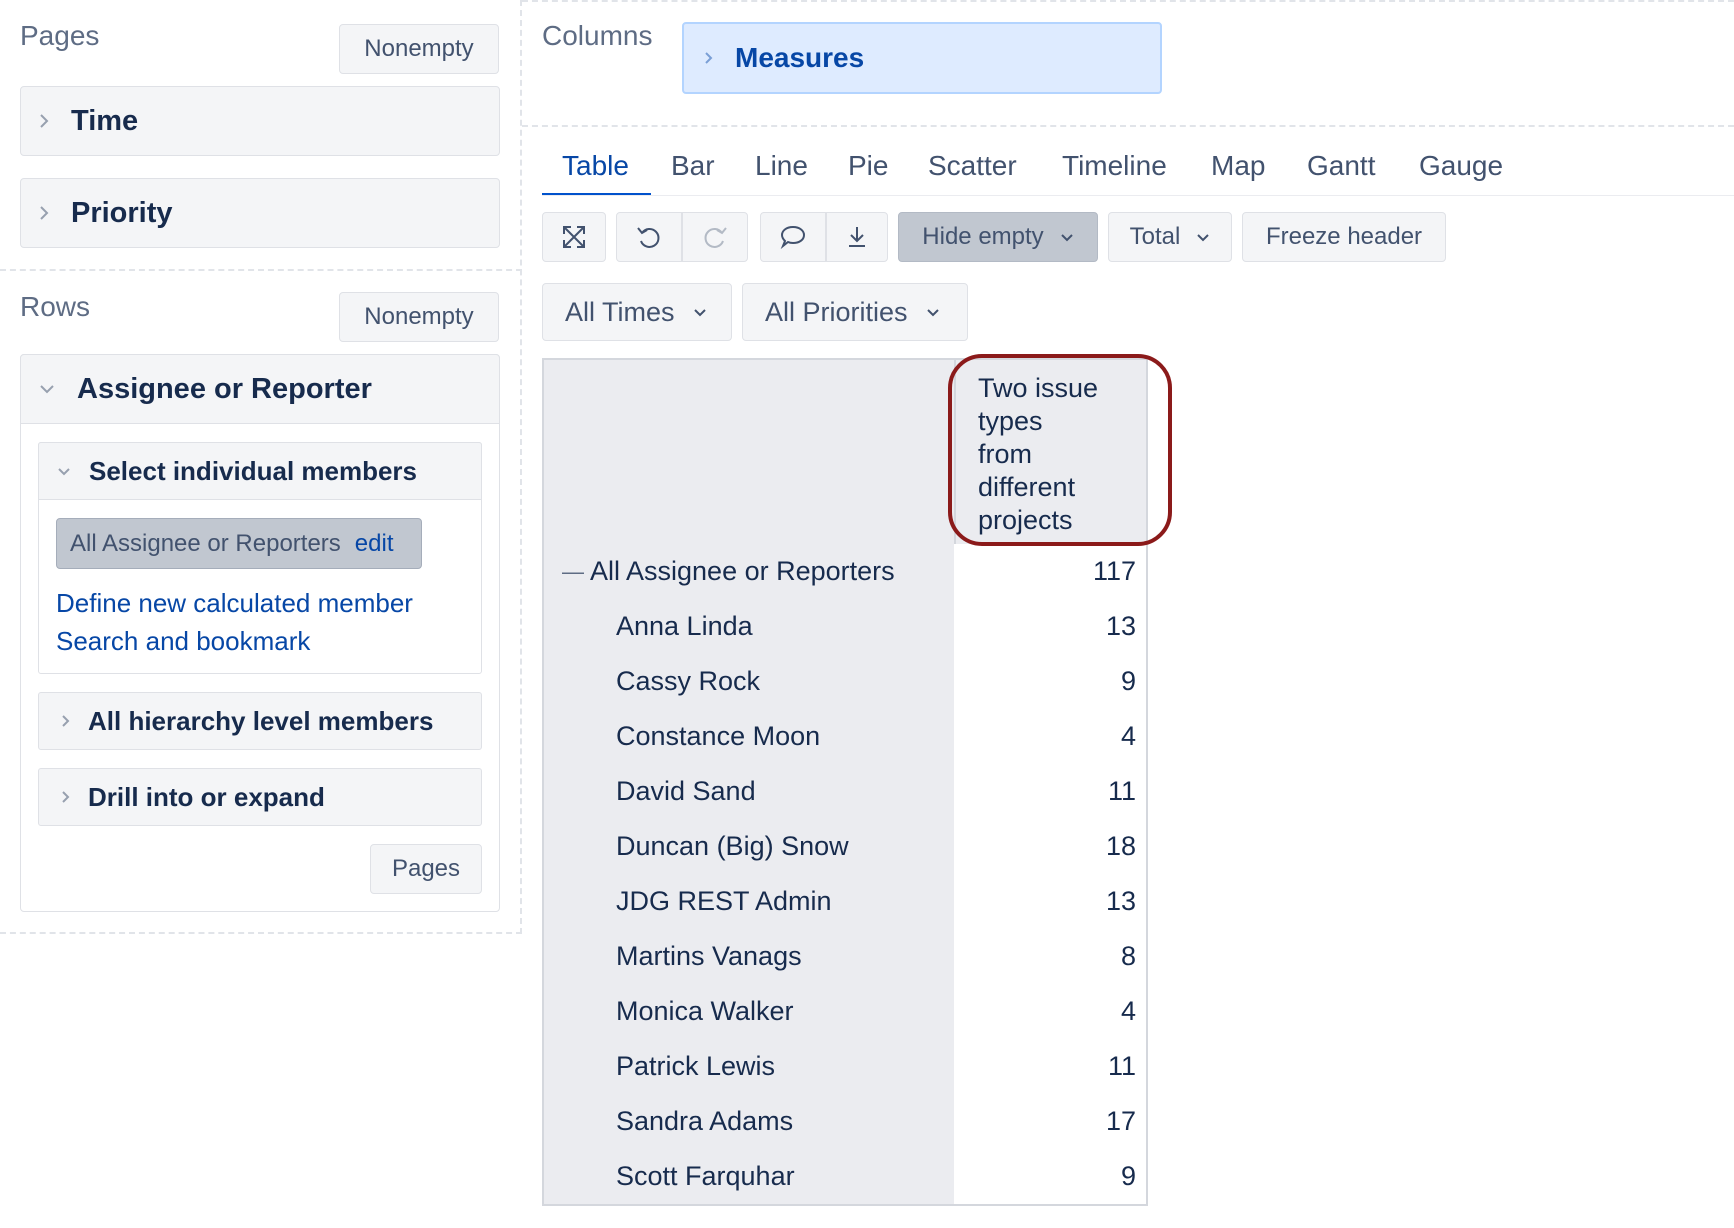  I want to click on hide-empty-dropdown: Hide empty, so click(998, 237).